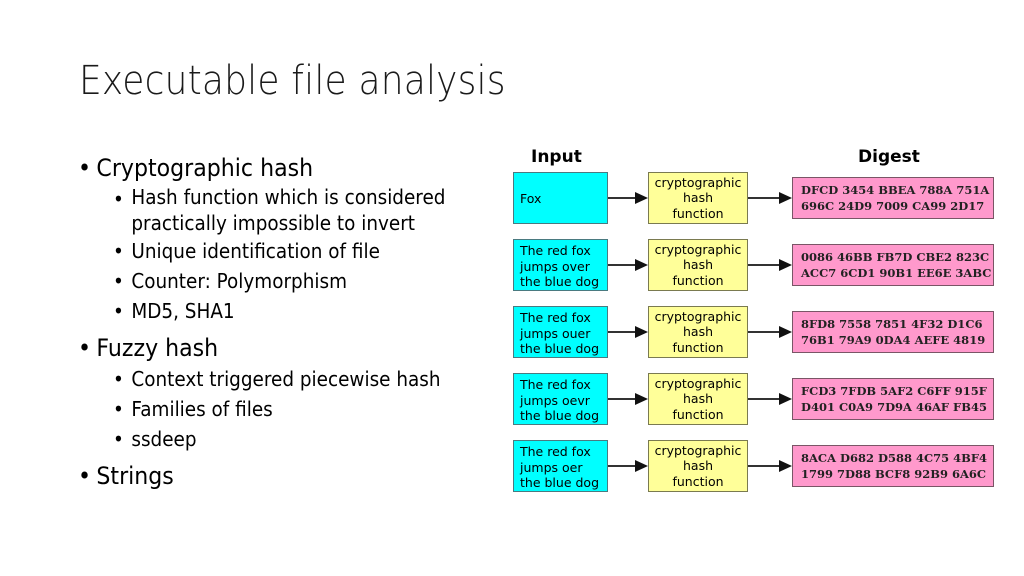 Image resolution: width=1024 pixels, height=576 pixels. Describe the element at coordinates (286, 379) in the screenshot. I see `sub-bullet-text: Context triggered piecewise hash` at that location.